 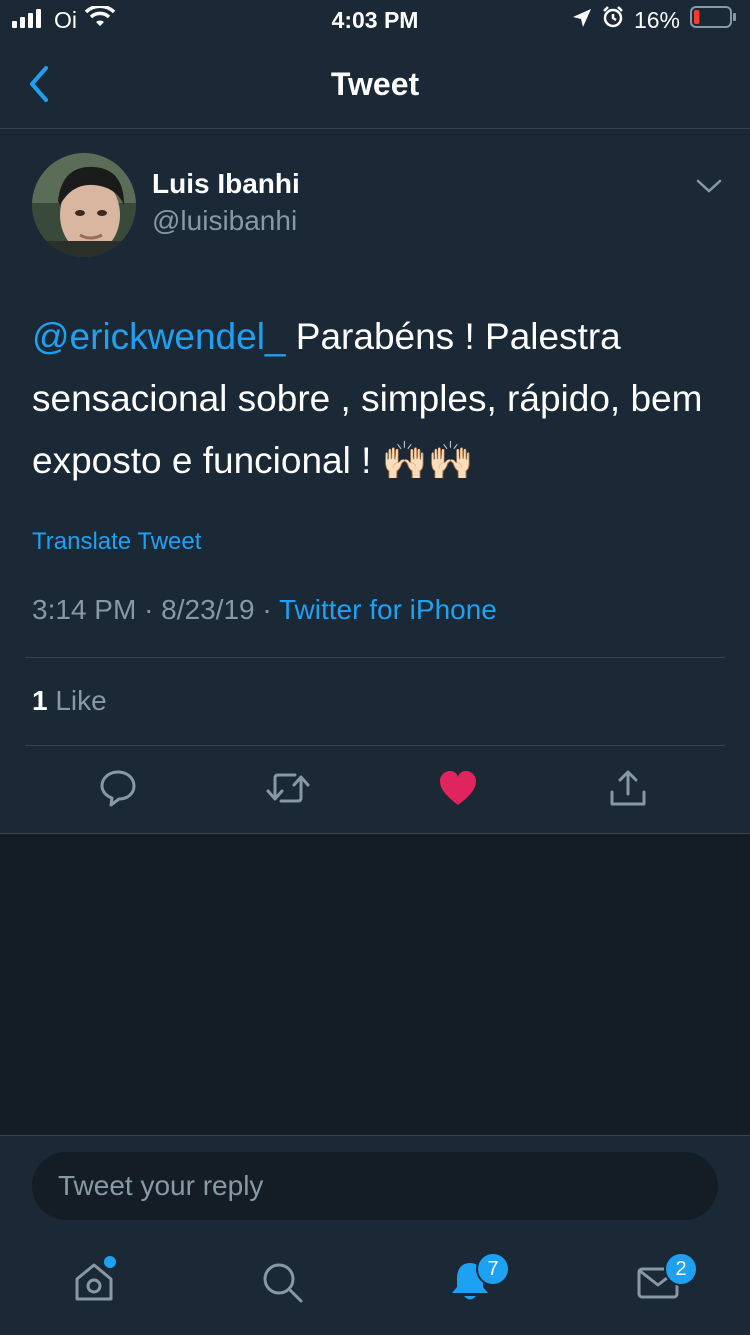 What do you see at coordinates (493, 1269) in the screenshot?
I see `notifications-badge: 7` at bounding box center [493, 1269].